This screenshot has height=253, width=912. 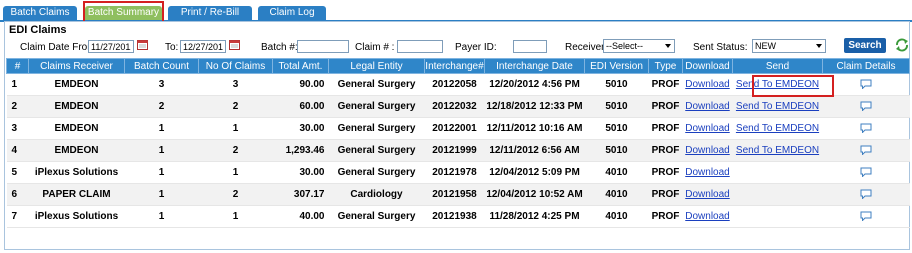 What do you see at coordinates (76, 216) in the screenshot?
I see `claims-receiver-cell: iPlexus Solutions` at bounding box center [76, 216].